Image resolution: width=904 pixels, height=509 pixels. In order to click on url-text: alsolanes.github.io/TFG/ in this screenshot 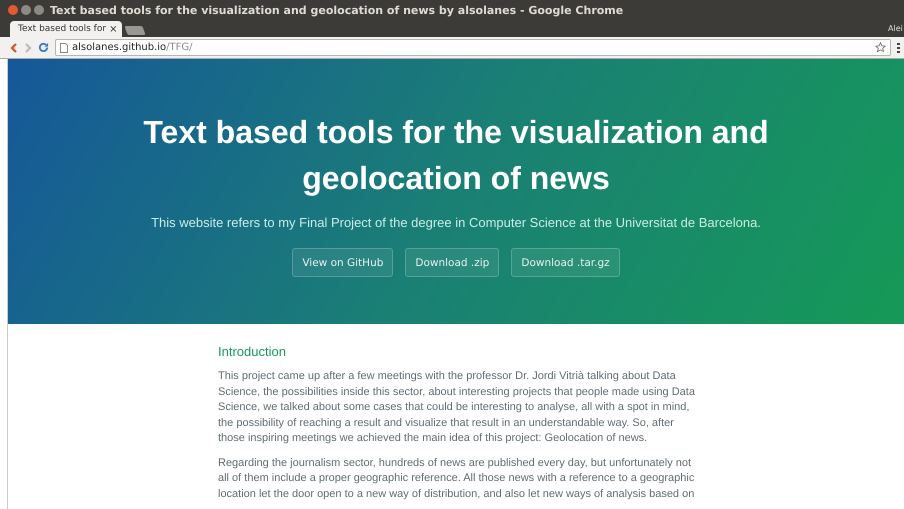, I will do `click(132, 47)`.